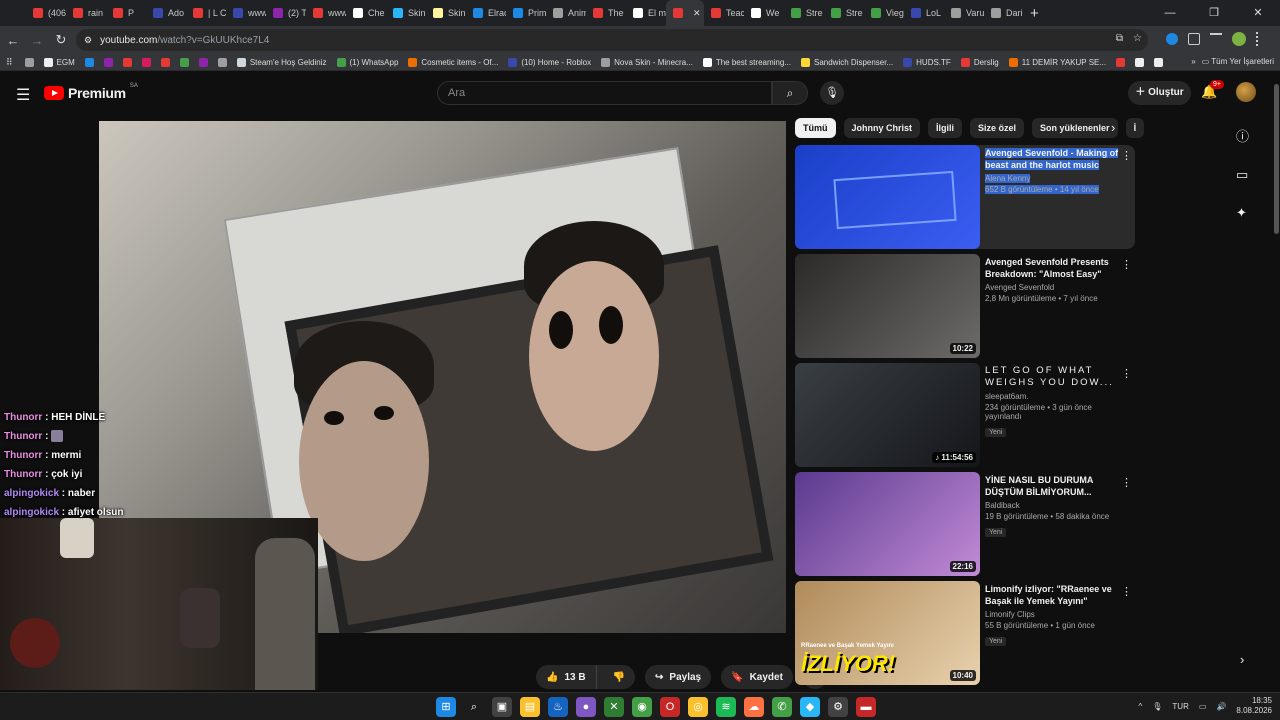 The width and height of the screenshot is (1280, 720). What do you see at coordinates (366, 13) in the screenshot?
I see `browser-tab: Che` at bounding box center [366, 13].